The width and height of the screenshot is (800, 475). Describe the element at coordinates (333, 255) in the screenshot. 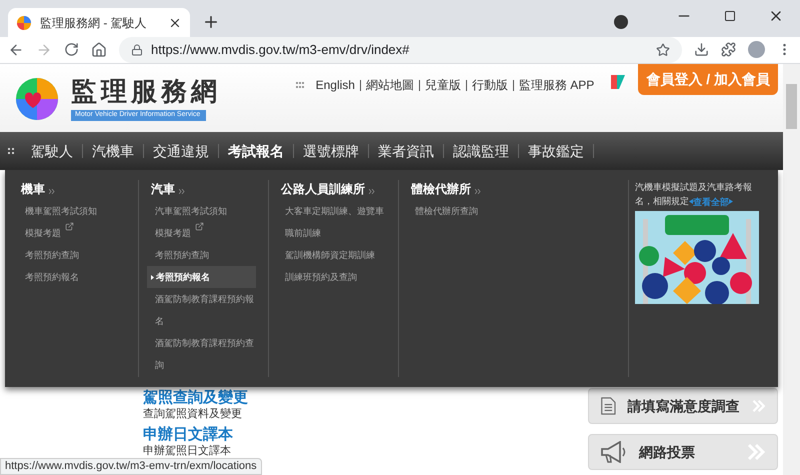

I see `menu-link: 駕訓機構師資定期訓練` at that location.